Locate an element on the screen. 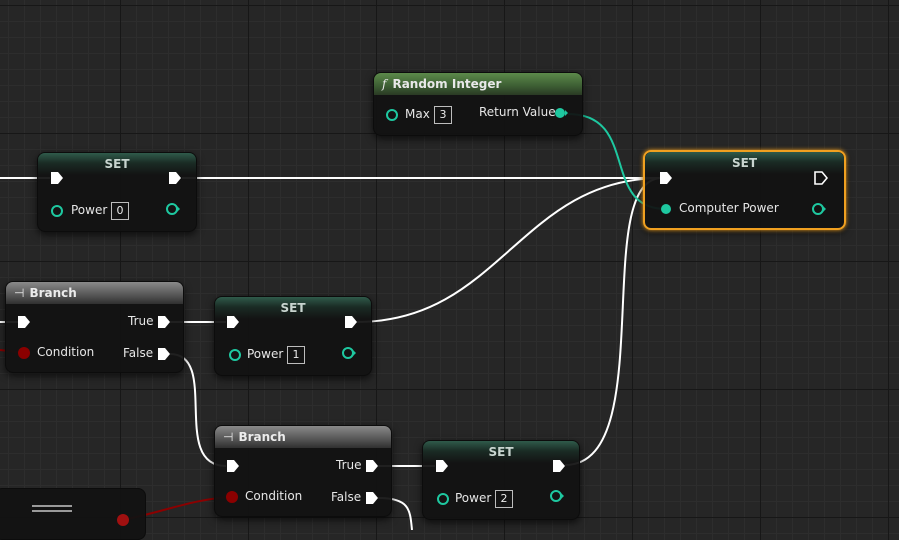 This screenshot has height=540, width=899. max-input-pin is located at coordinates (392, 115).